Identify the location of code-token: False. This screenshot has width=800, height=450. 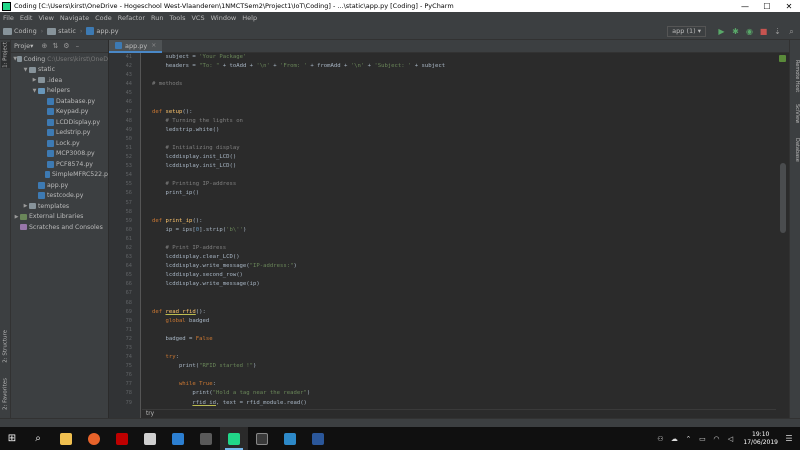
(204, 338).